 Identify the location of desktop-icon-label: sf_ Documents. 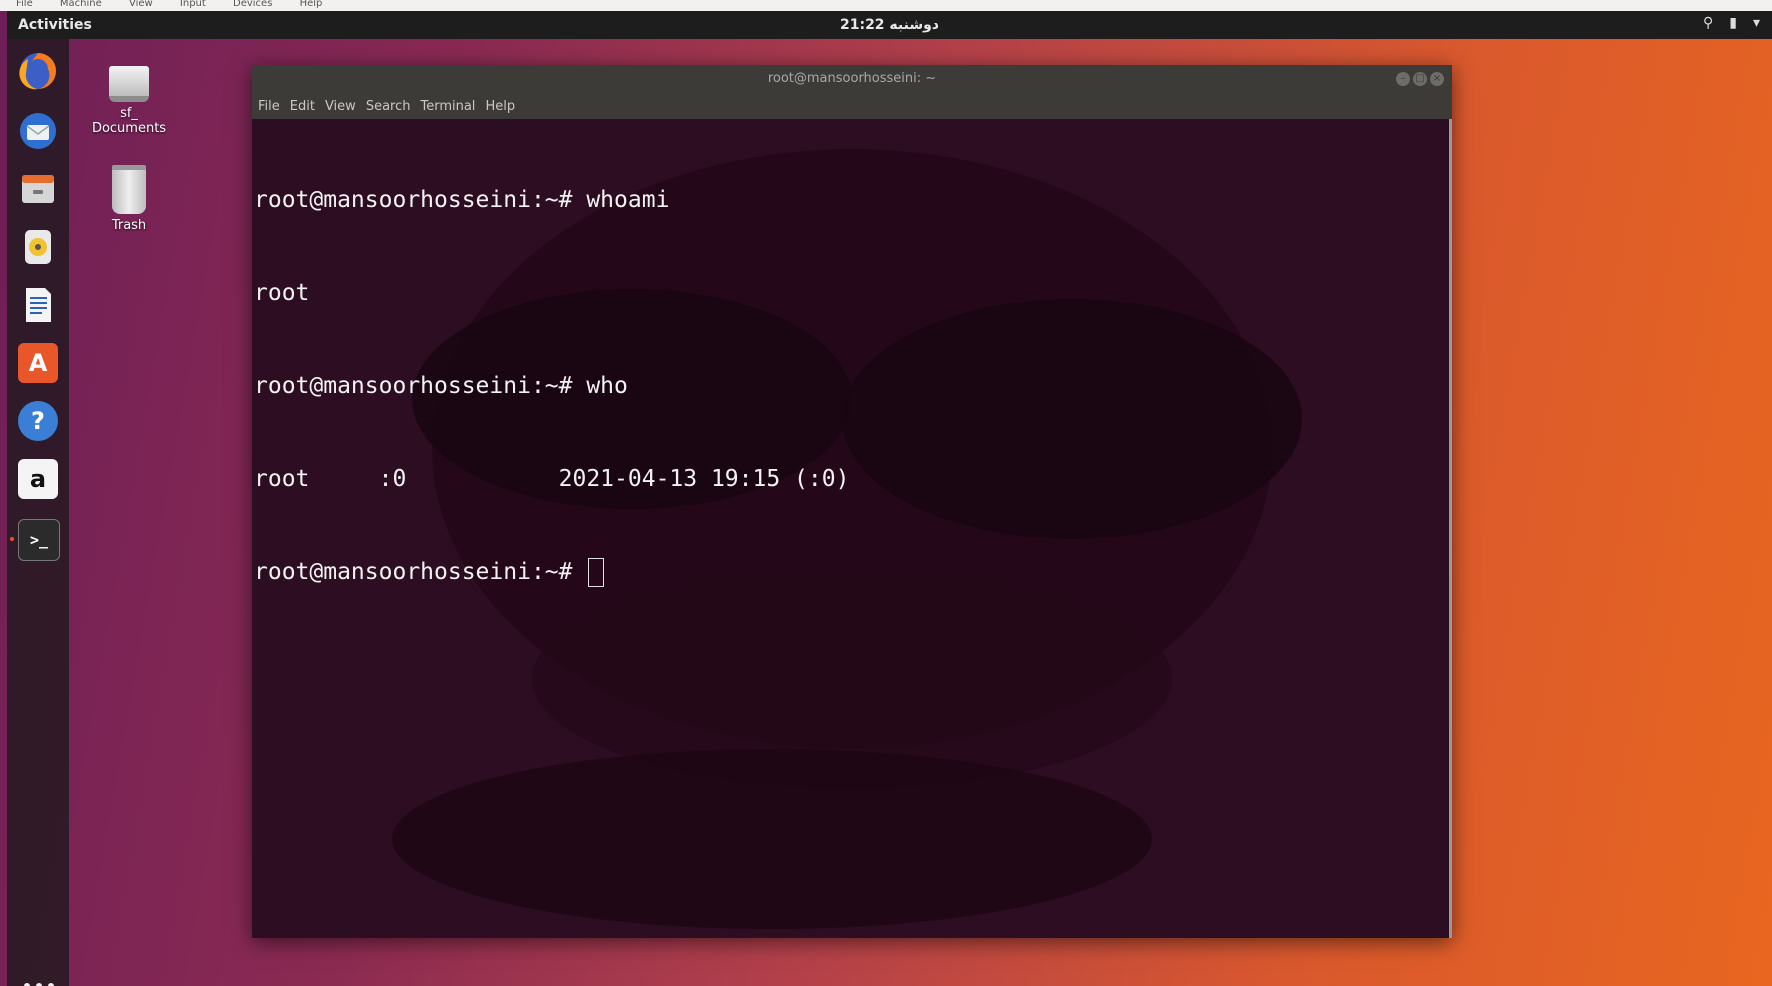
(129, 121).